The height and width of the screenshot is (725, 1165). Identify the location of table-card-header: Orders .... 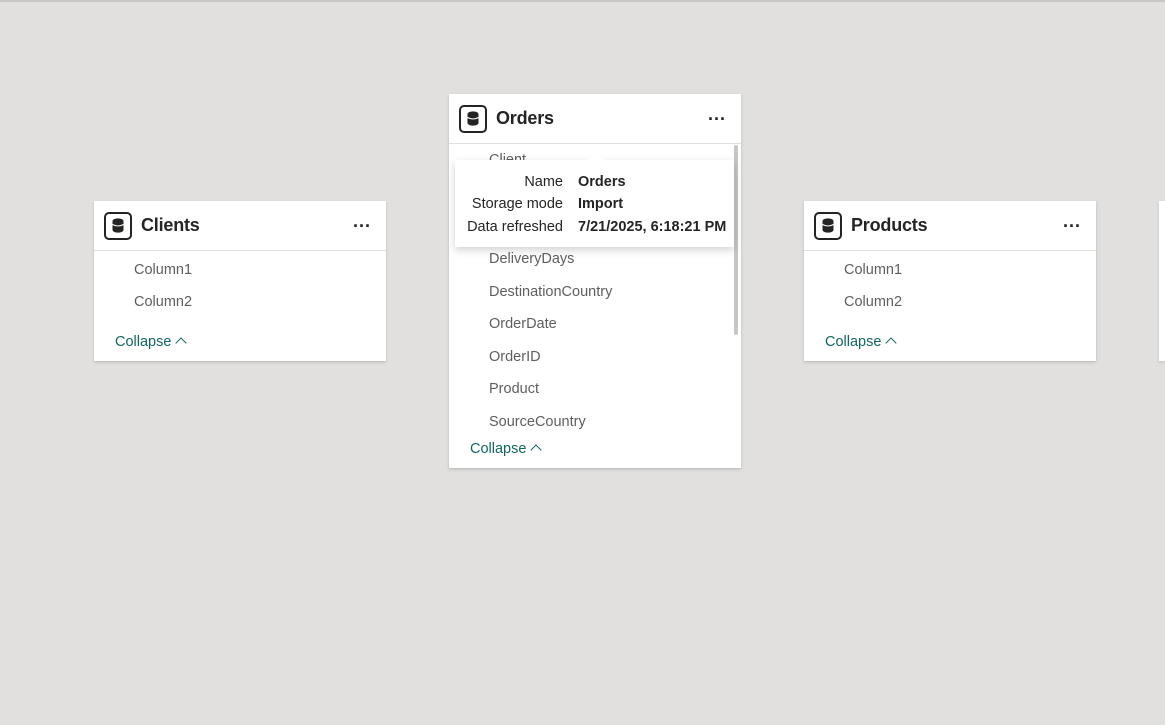
(595, 119).